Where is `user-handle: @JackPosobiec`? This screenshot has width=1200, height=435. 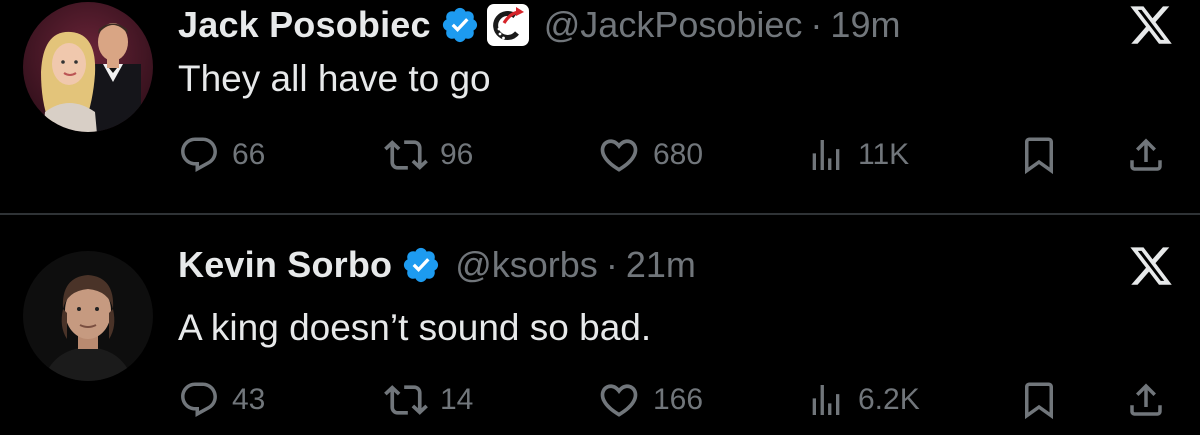 user-handle: @JackPosobiec is located at coordinates (673, 25).